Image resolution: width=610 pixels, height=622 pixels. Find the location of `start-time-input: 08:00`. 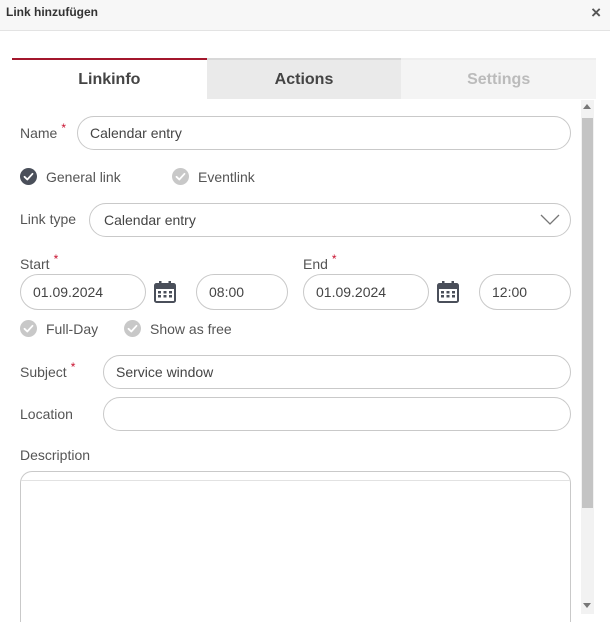

start-time-input: 08:00 is located at coordinates (242, 292).